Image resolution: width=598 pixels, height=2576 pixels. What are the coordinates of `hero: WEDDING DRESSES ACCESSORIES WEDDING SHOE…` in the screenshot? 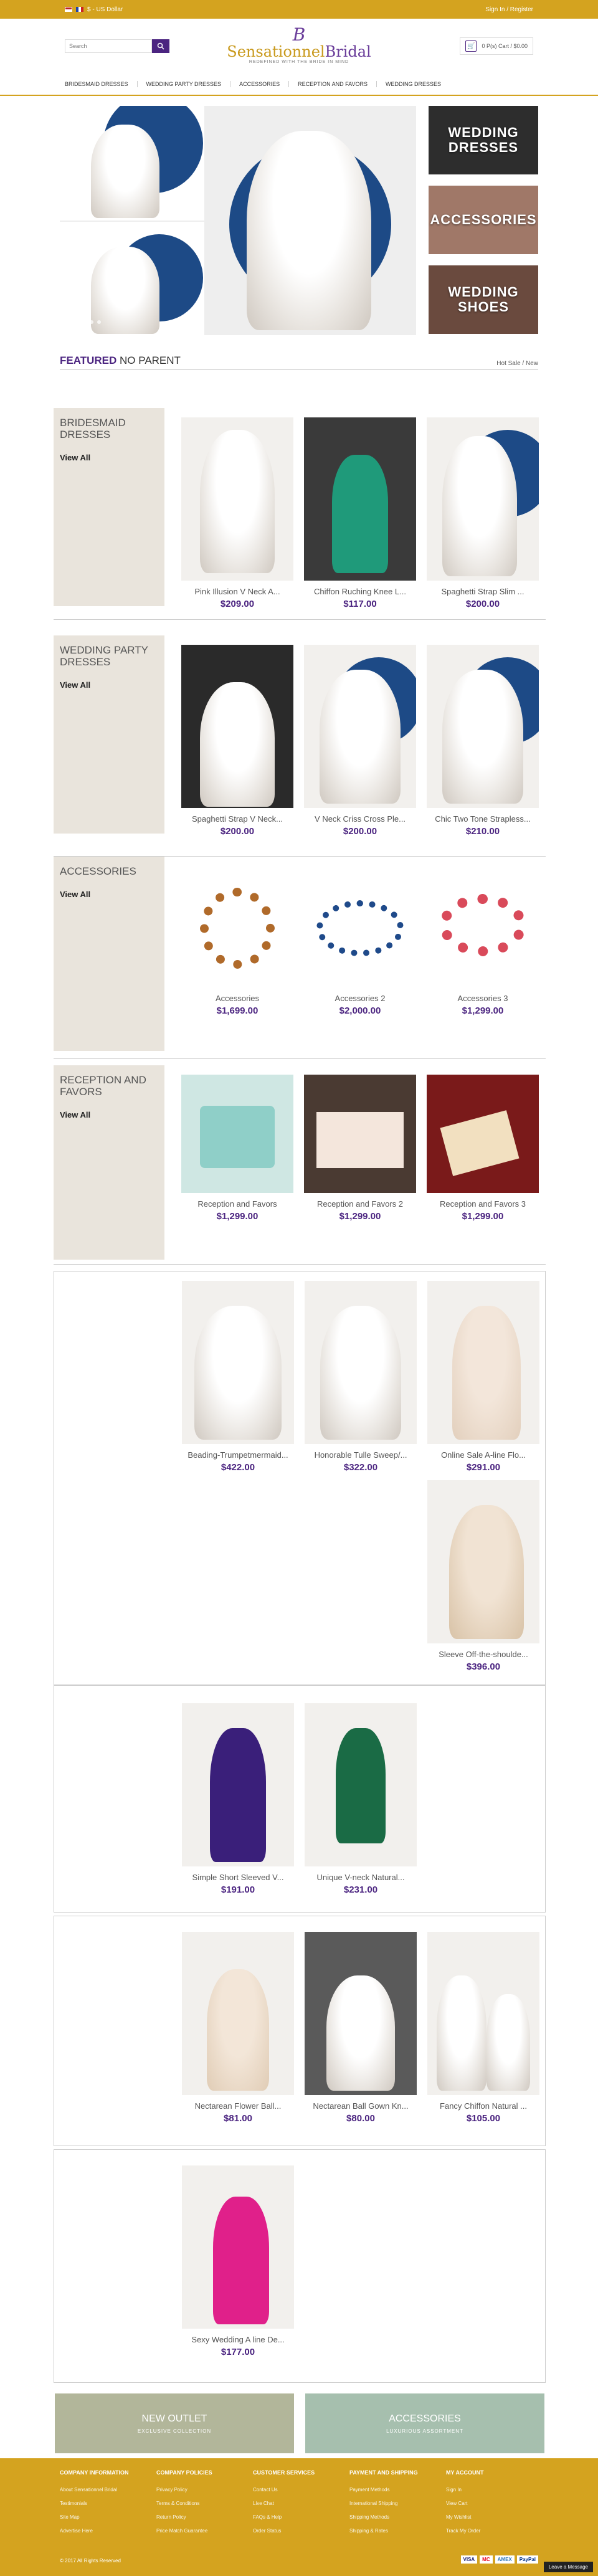 It's located at (300, 220).